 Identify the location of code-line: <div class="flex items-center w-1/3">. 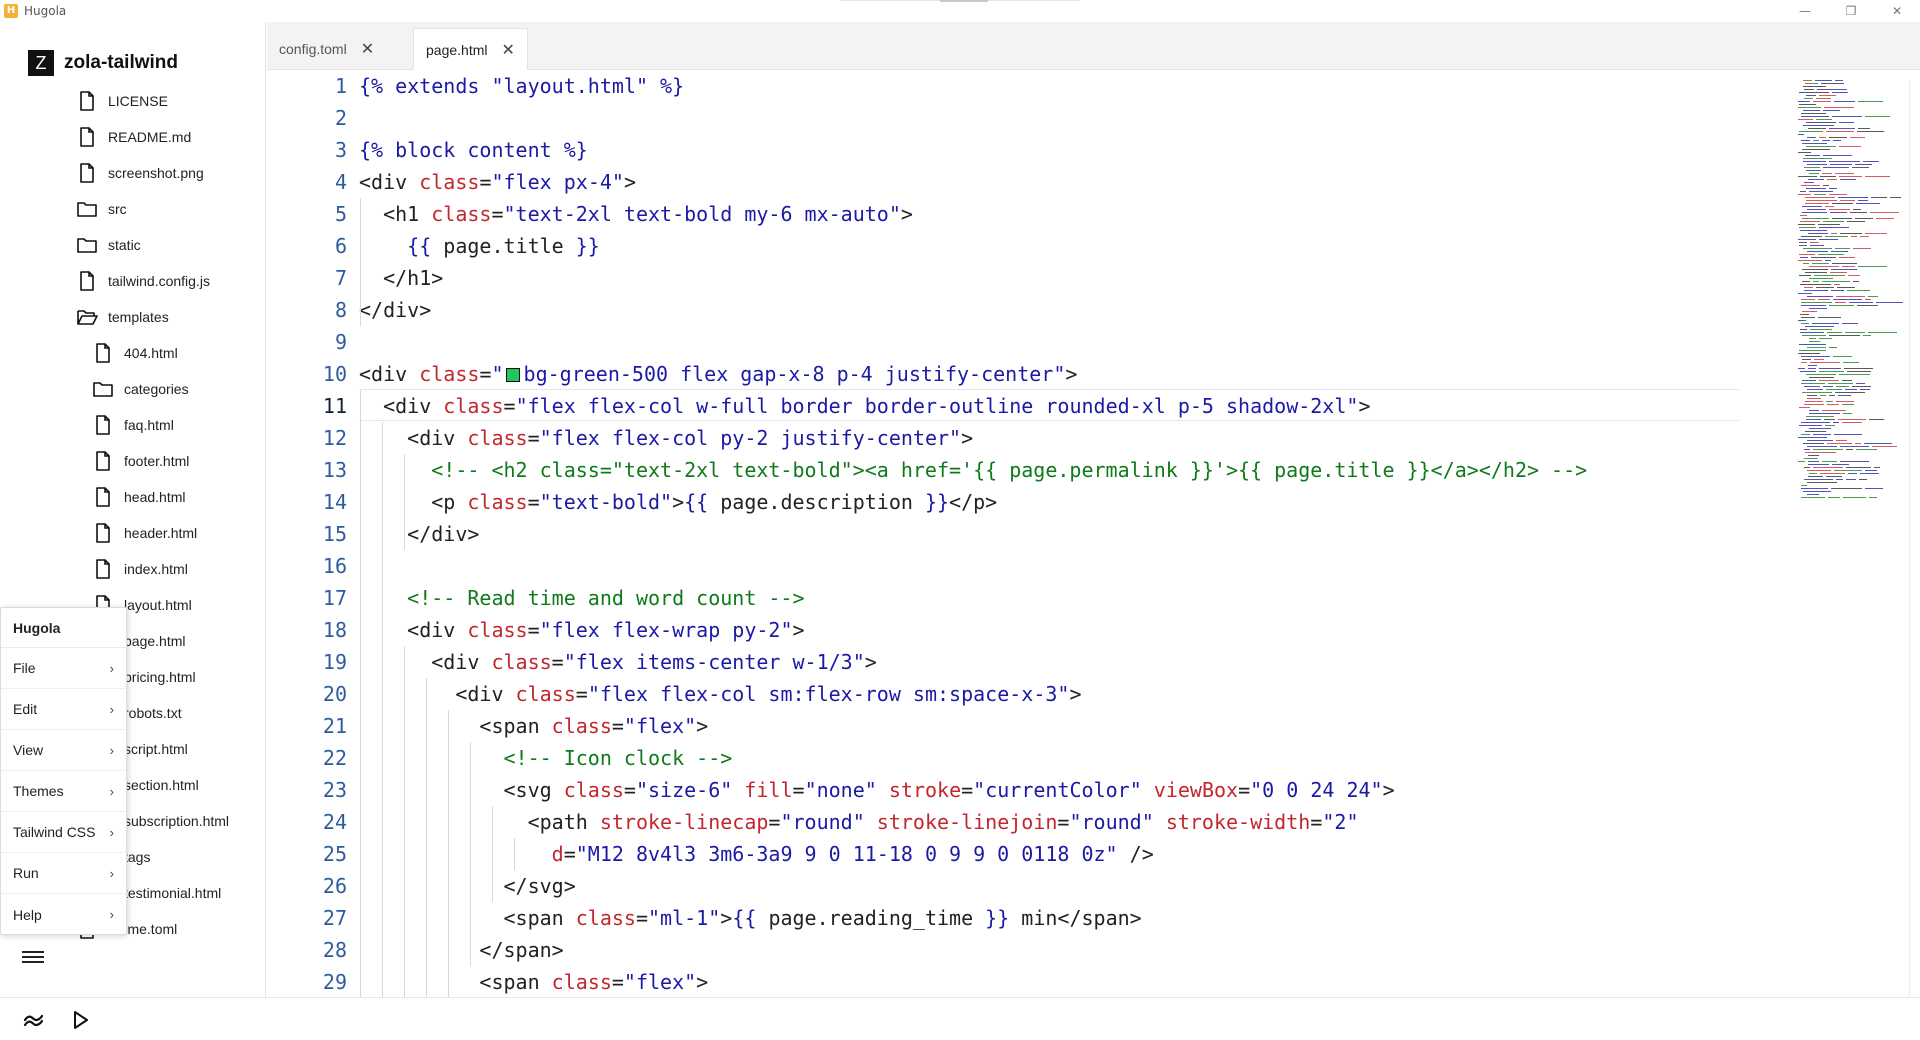
(618, 662).